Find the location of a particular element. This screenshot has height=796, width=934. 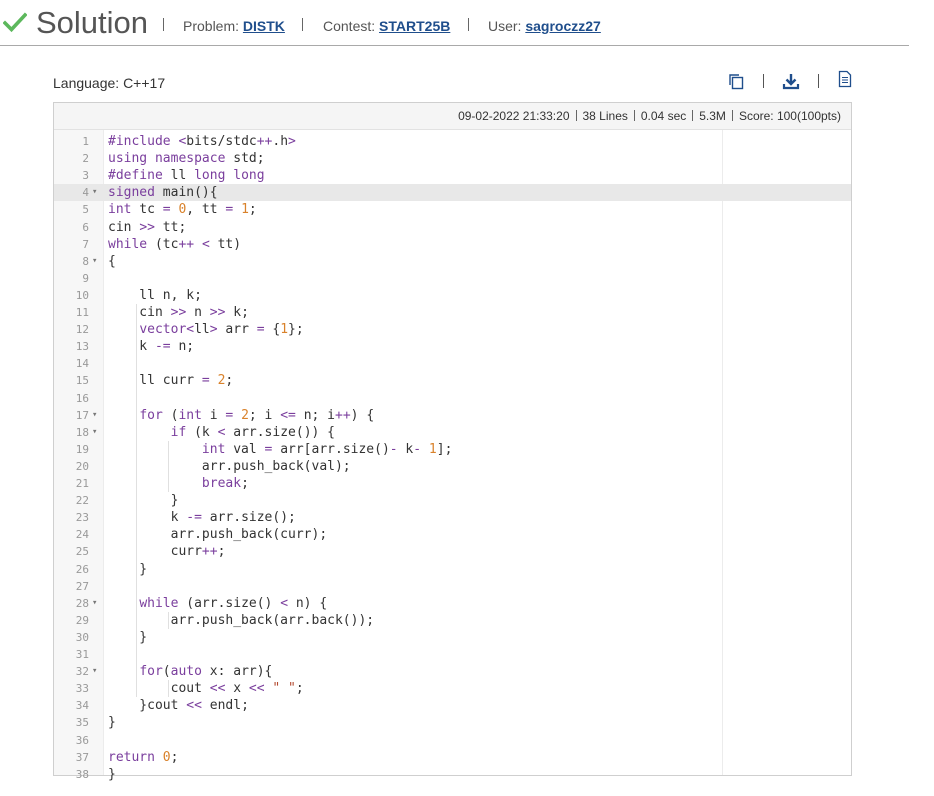

code-line: 10 ll n, k; is located at coordinates (452, 295).